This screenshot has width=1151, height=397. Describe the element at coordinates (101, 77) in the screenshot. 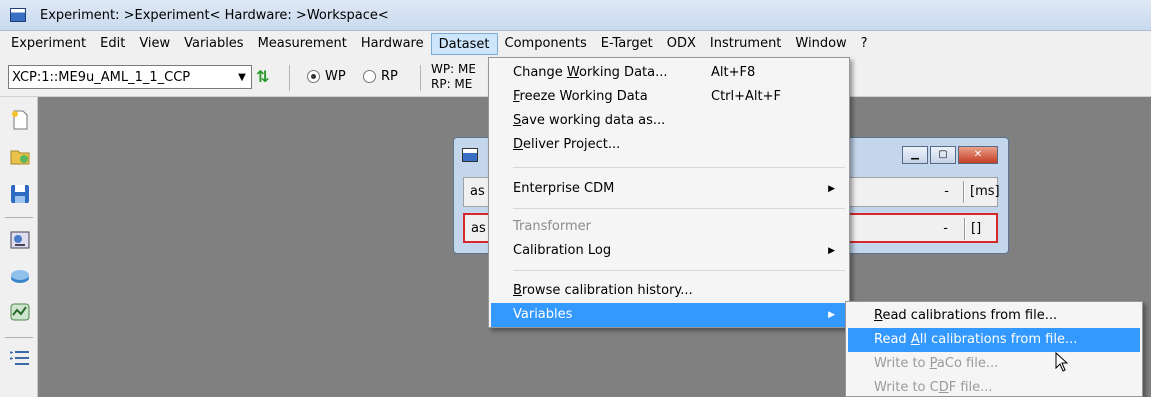

I see `device-combo-value: XCP:1::ME9u_AML_1_1_CCP` at that location.